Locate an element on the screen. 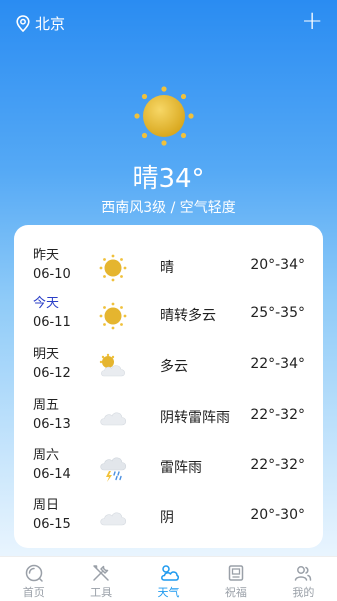  forecast-desc: 阴转雷阵雨 is located at coordinates (195, 418).